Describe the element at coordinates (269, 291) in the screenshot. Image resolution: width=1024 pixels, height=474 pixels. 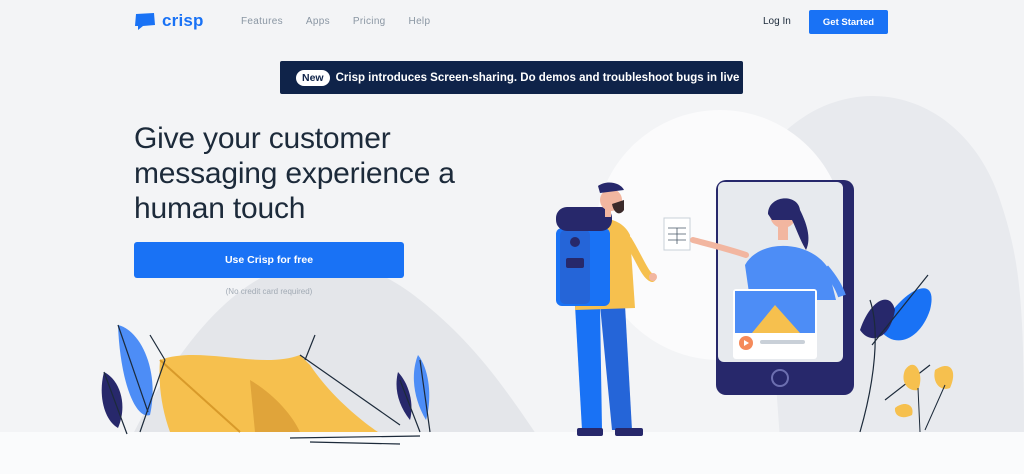
I see `no-credit-card-note: (No credit card required)` at that location.